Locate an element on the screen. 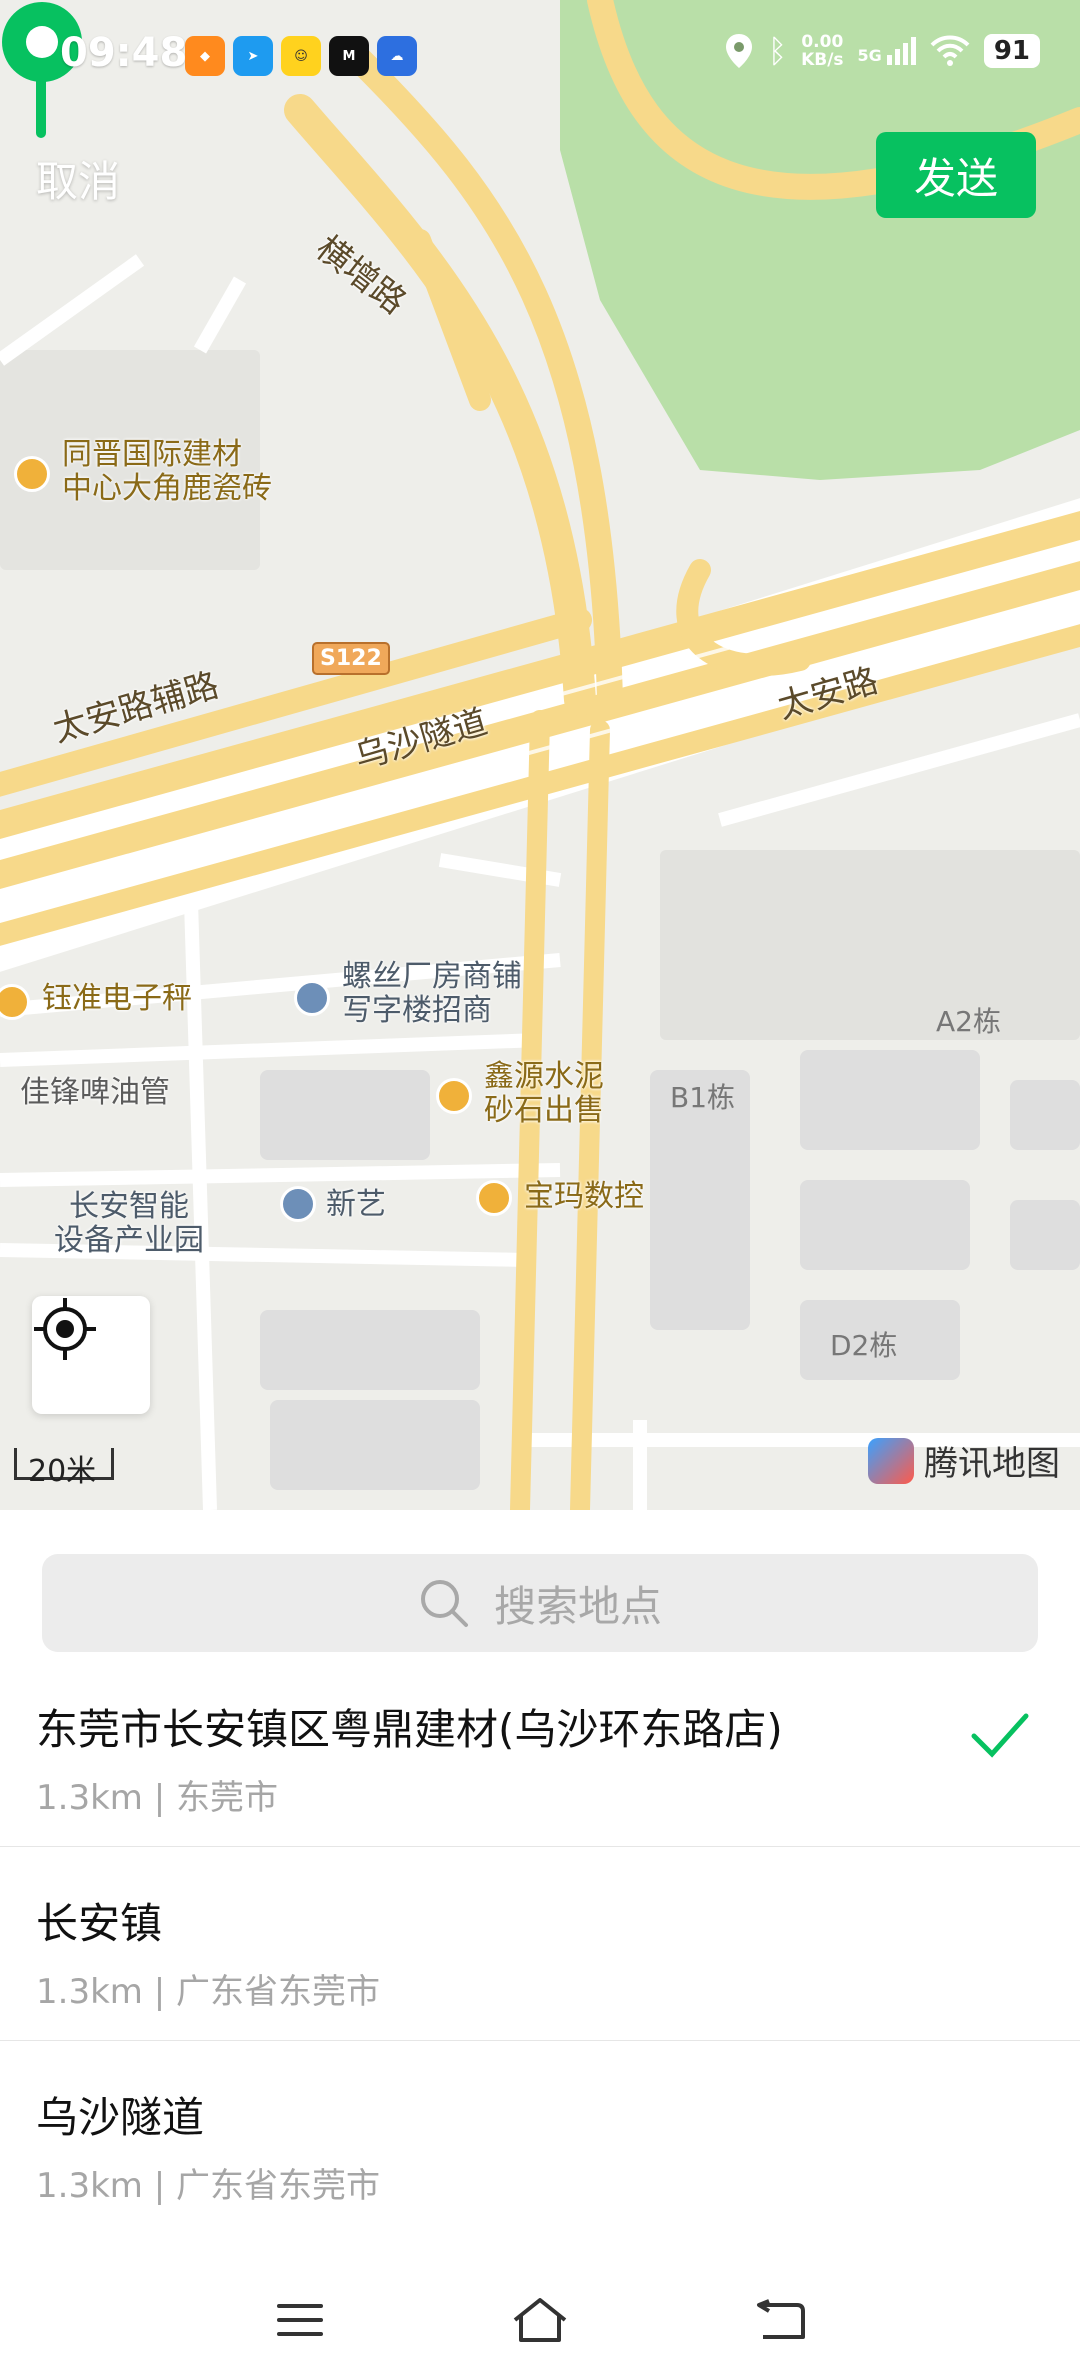 This screenshot has width=1080, height=2376. cellular-signal-icon: 5G is located at coordinates (887, 51).